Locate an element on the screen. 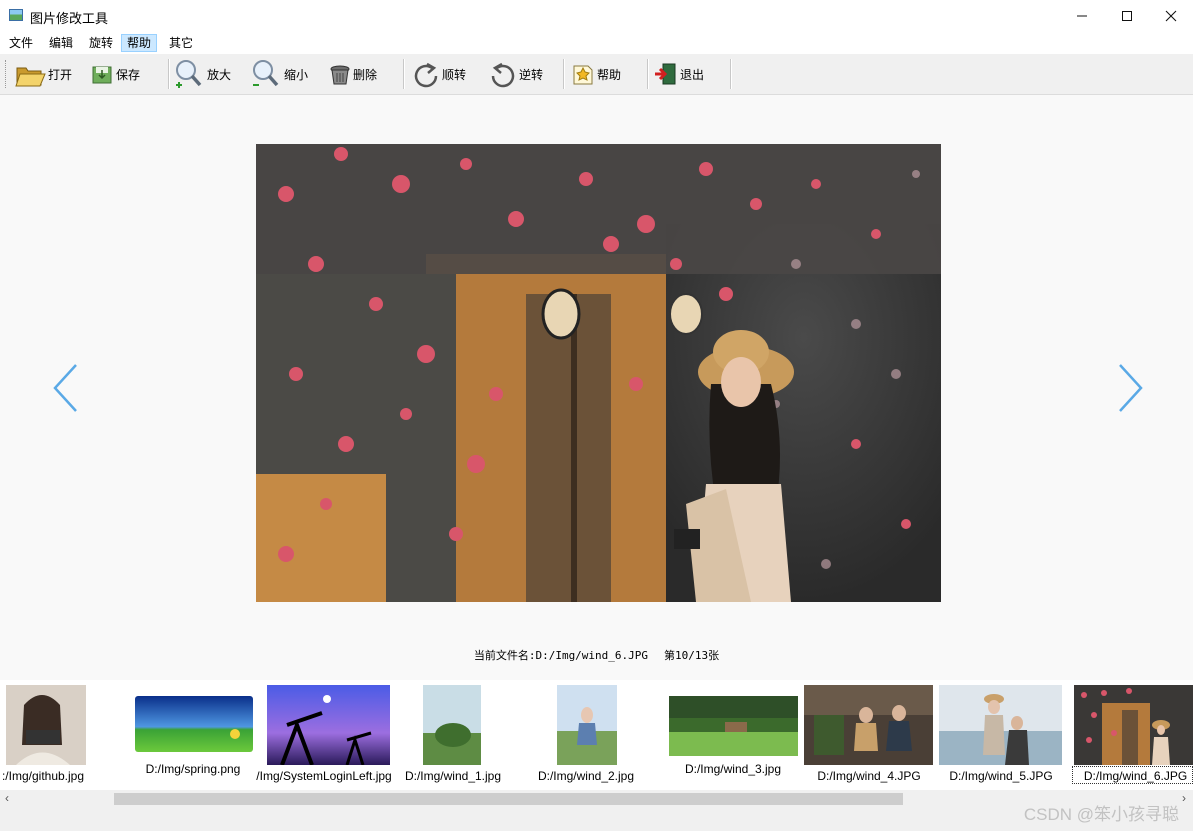  save-button: 保存 is located at coordinates (115, 74).